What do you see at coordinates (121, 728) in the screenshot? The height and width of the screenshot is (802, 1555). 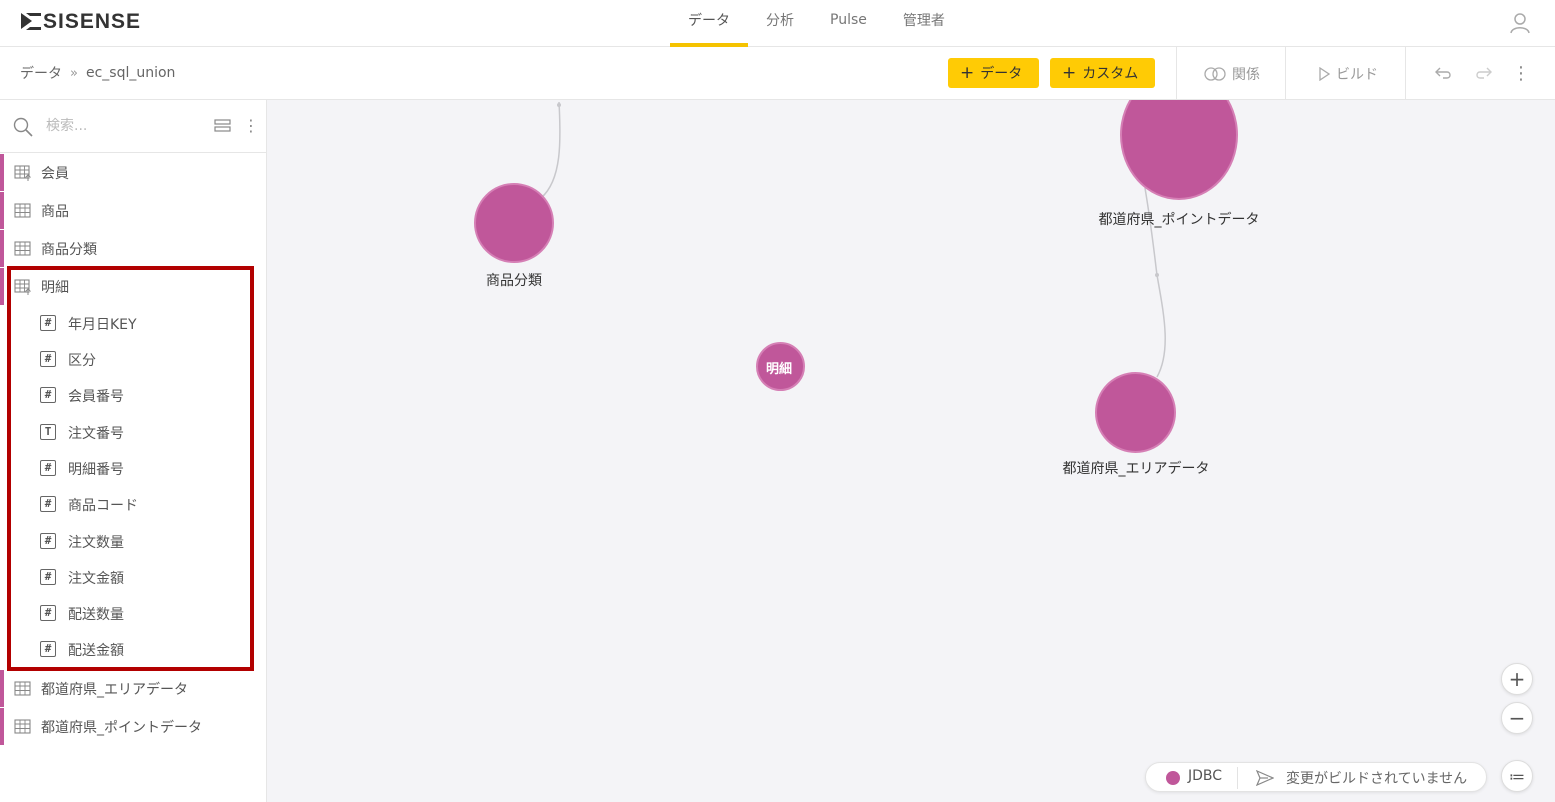 I see `table-label: 都道府県_ポイントデータ` at bounding box center [121, 728].